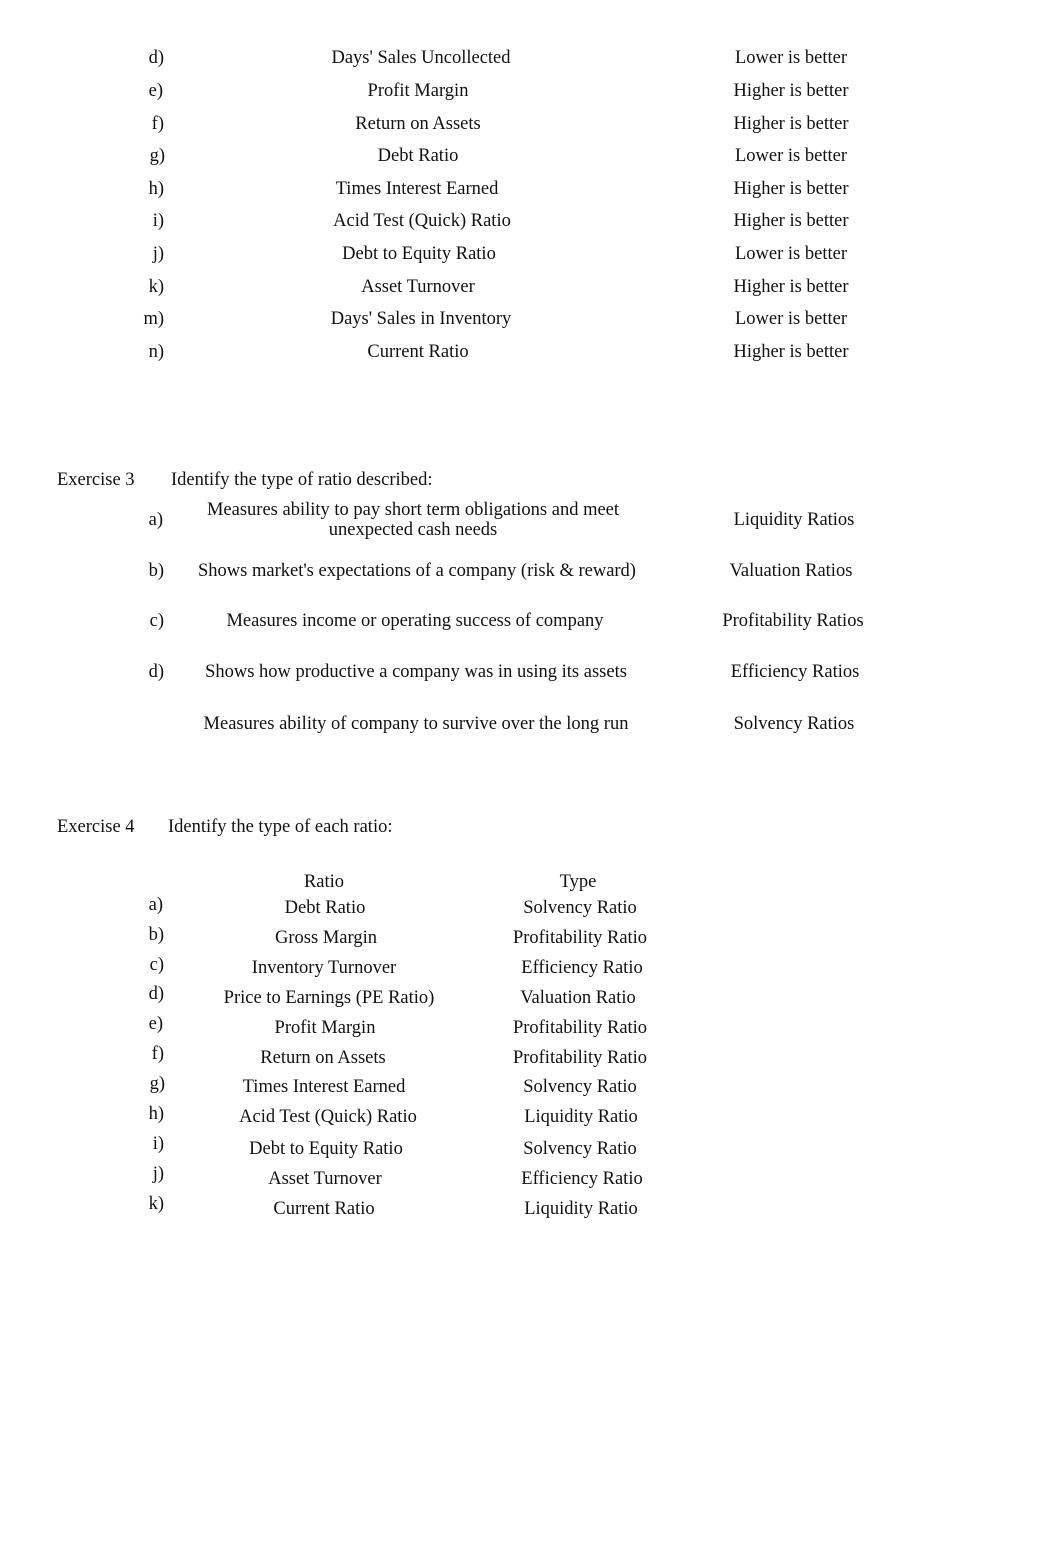  I want to click on column-header-type: Type, so click(578, 882).